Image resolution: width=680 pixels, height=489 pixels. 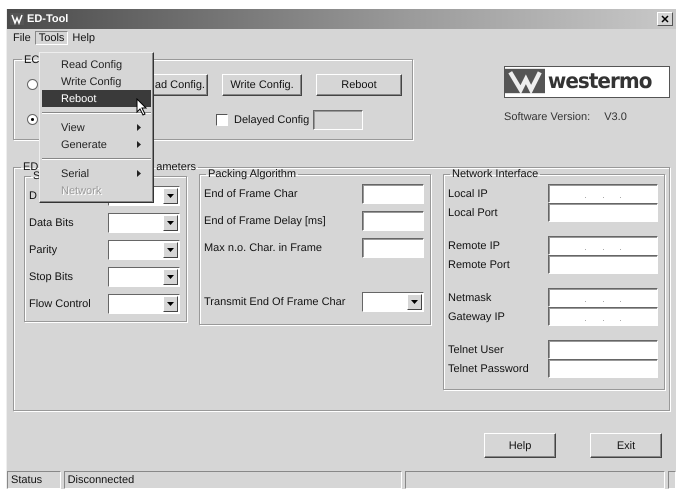 I want to click on button: Exit, so click(x=626, y=445).